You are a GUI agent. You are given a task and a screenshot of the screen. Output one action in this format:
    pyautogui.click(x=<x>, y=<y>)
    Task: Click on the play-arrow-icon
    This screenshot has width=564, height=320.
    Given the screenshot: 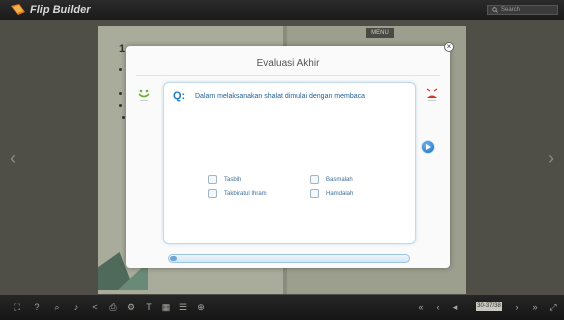 What is the action you would take?
    pyautogui.click(x=428, y=147)
    